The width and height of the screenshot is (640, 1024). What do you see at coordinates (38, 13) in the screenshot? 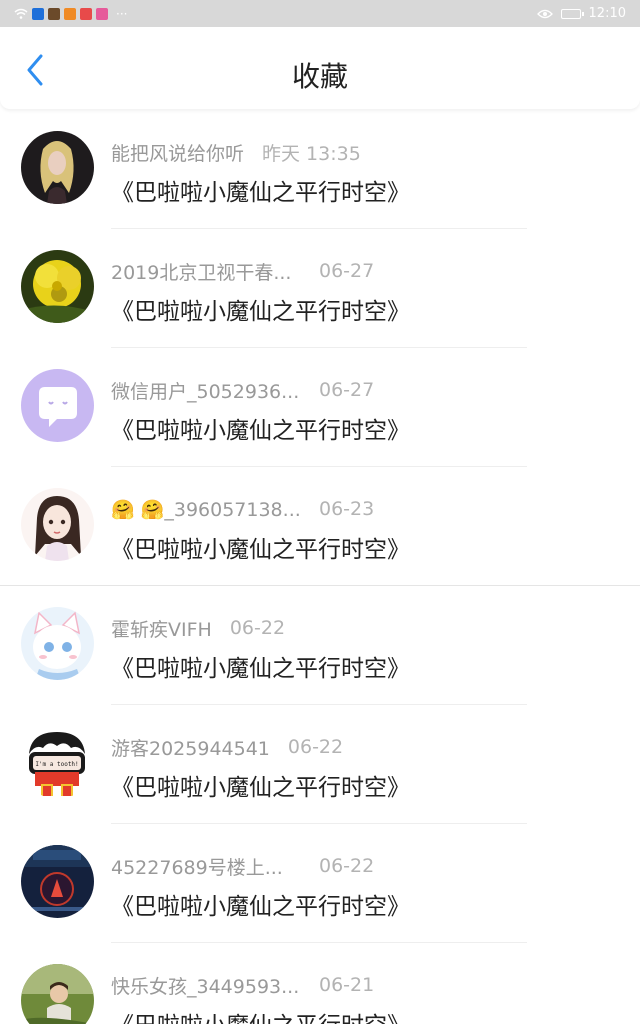
I see `shield-app-icon` at bounding box center [38, 13].